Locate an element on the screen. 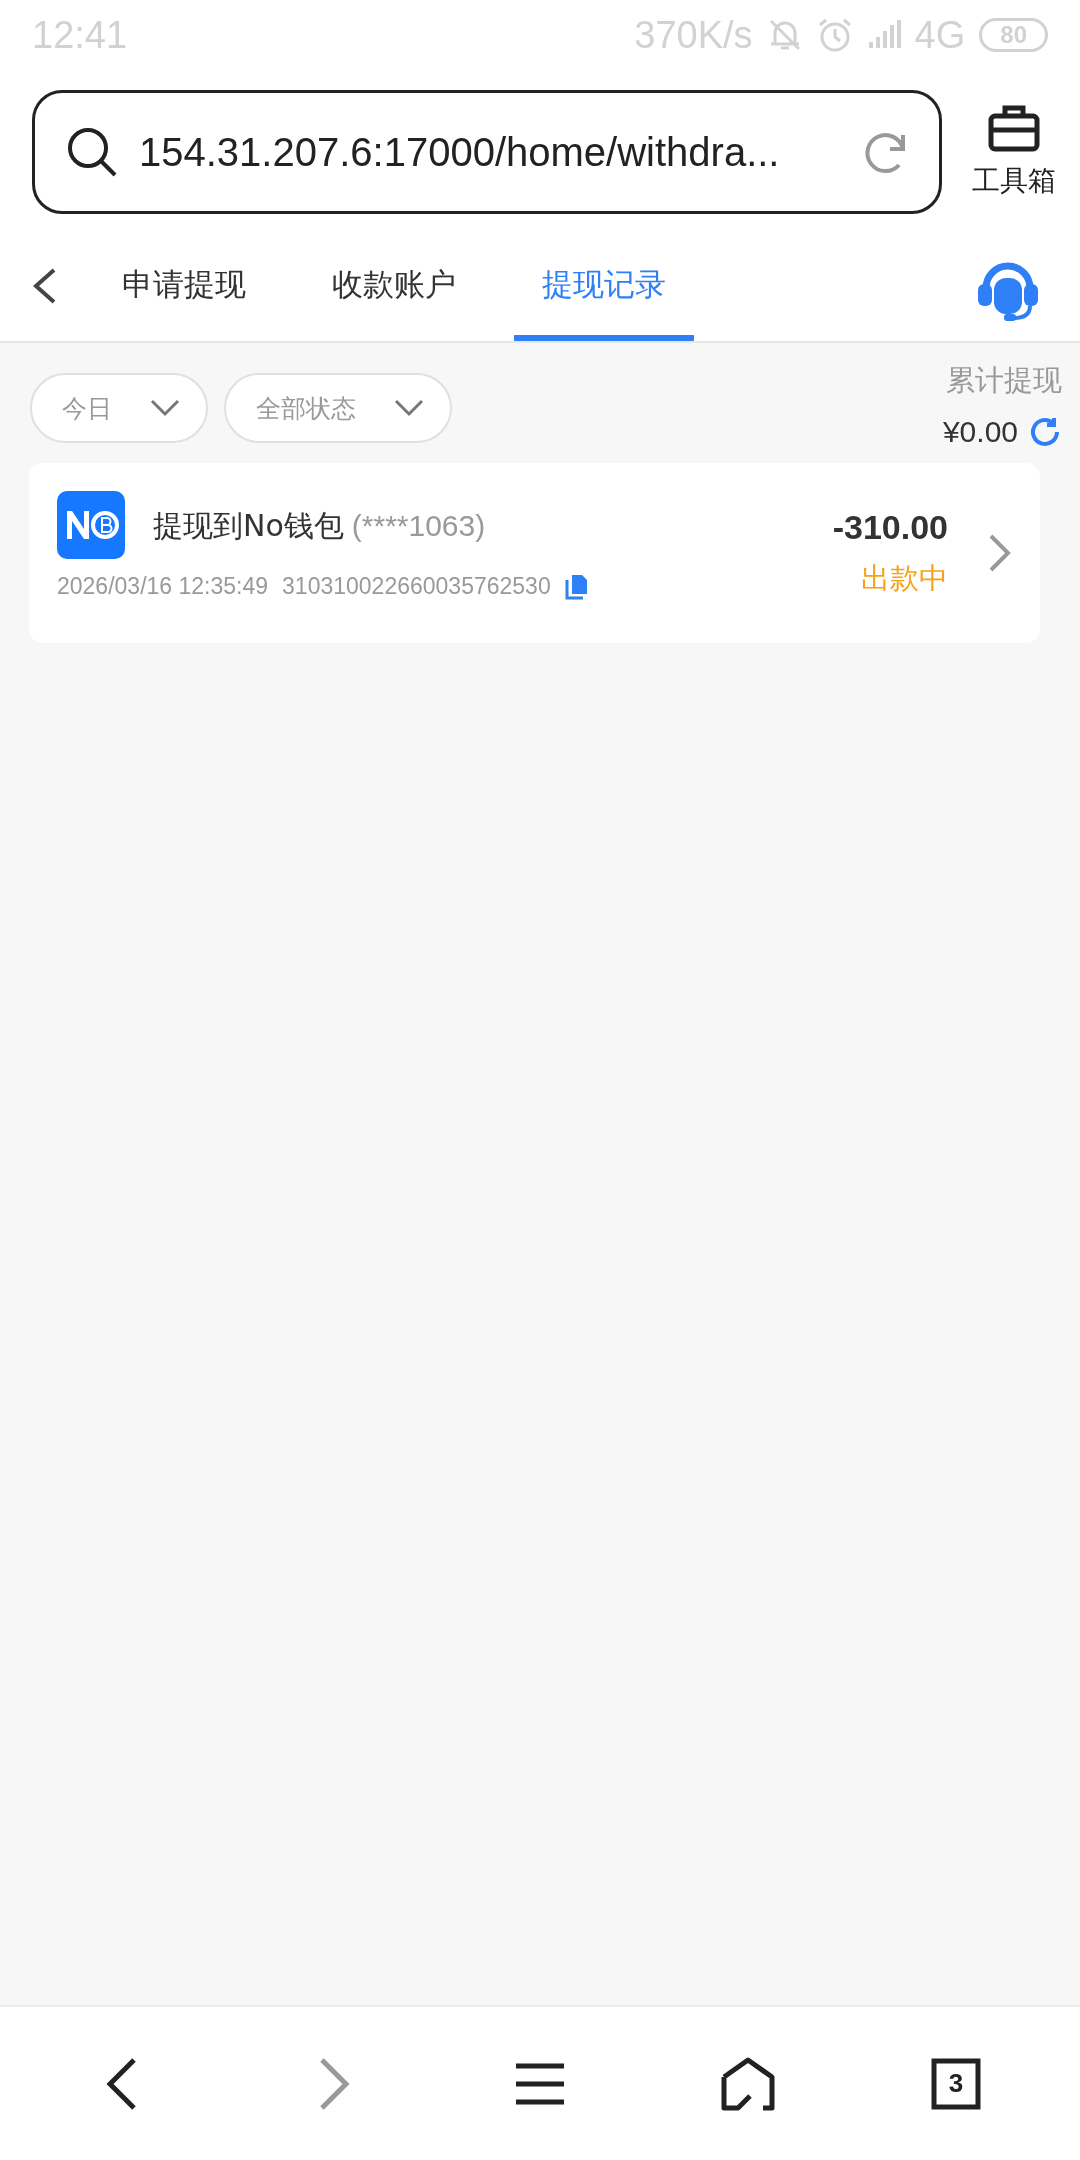 The image size is (1080, 2160). wallet-logo-icon is located at coordinates (91, 525).